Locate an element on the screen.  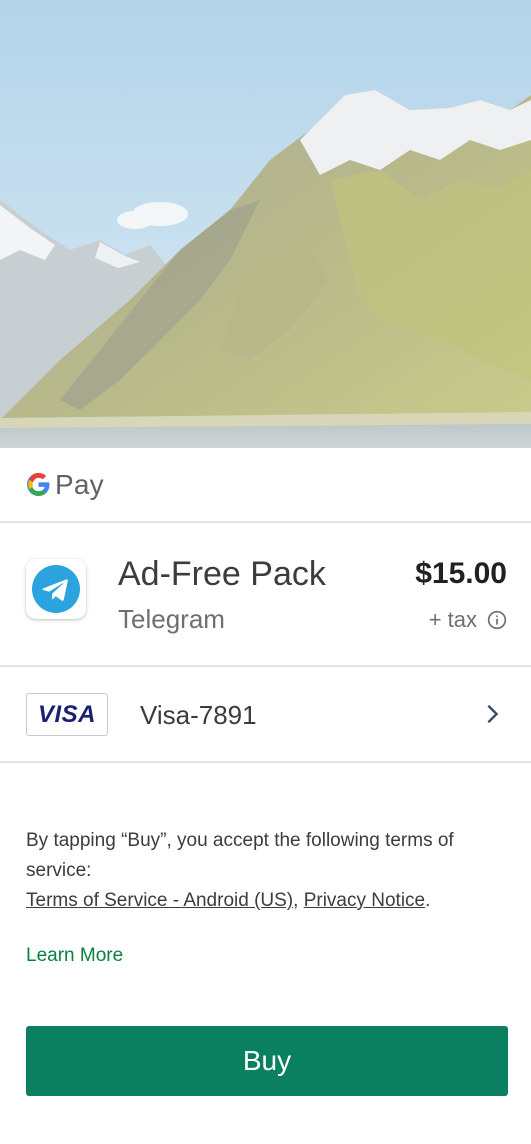
terms-end: . is located at coordinates (428, 900).